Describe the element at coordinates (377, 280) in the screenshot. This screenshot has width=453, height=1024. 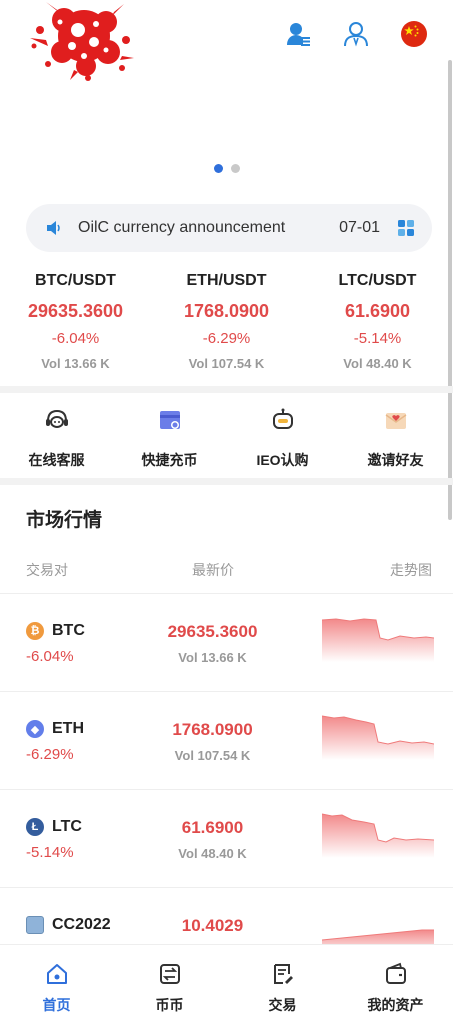
I see `ticker-pair: LTC/USDT` at that location.